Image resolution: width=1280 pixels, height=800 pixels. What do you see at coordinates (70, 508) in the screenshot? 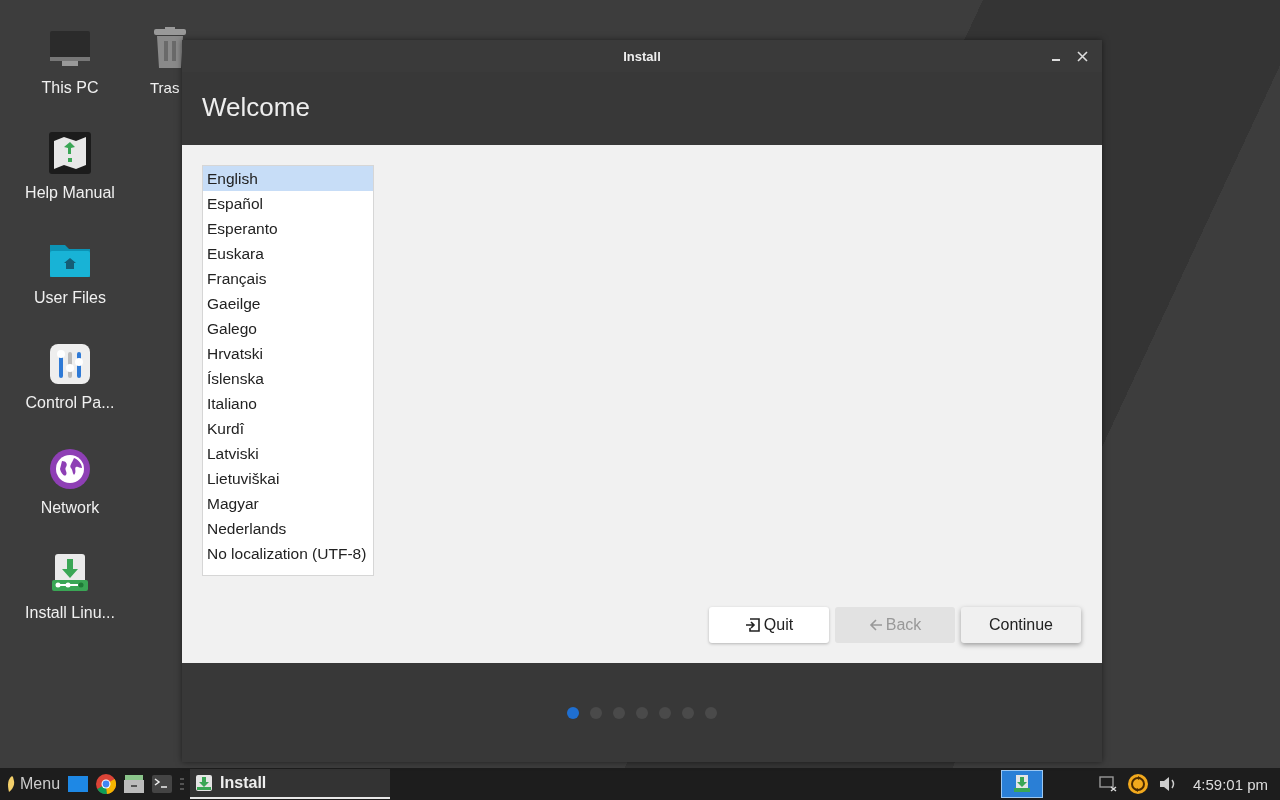
I see `desktop-icon-label: Network` at bounding box center [70, 508].